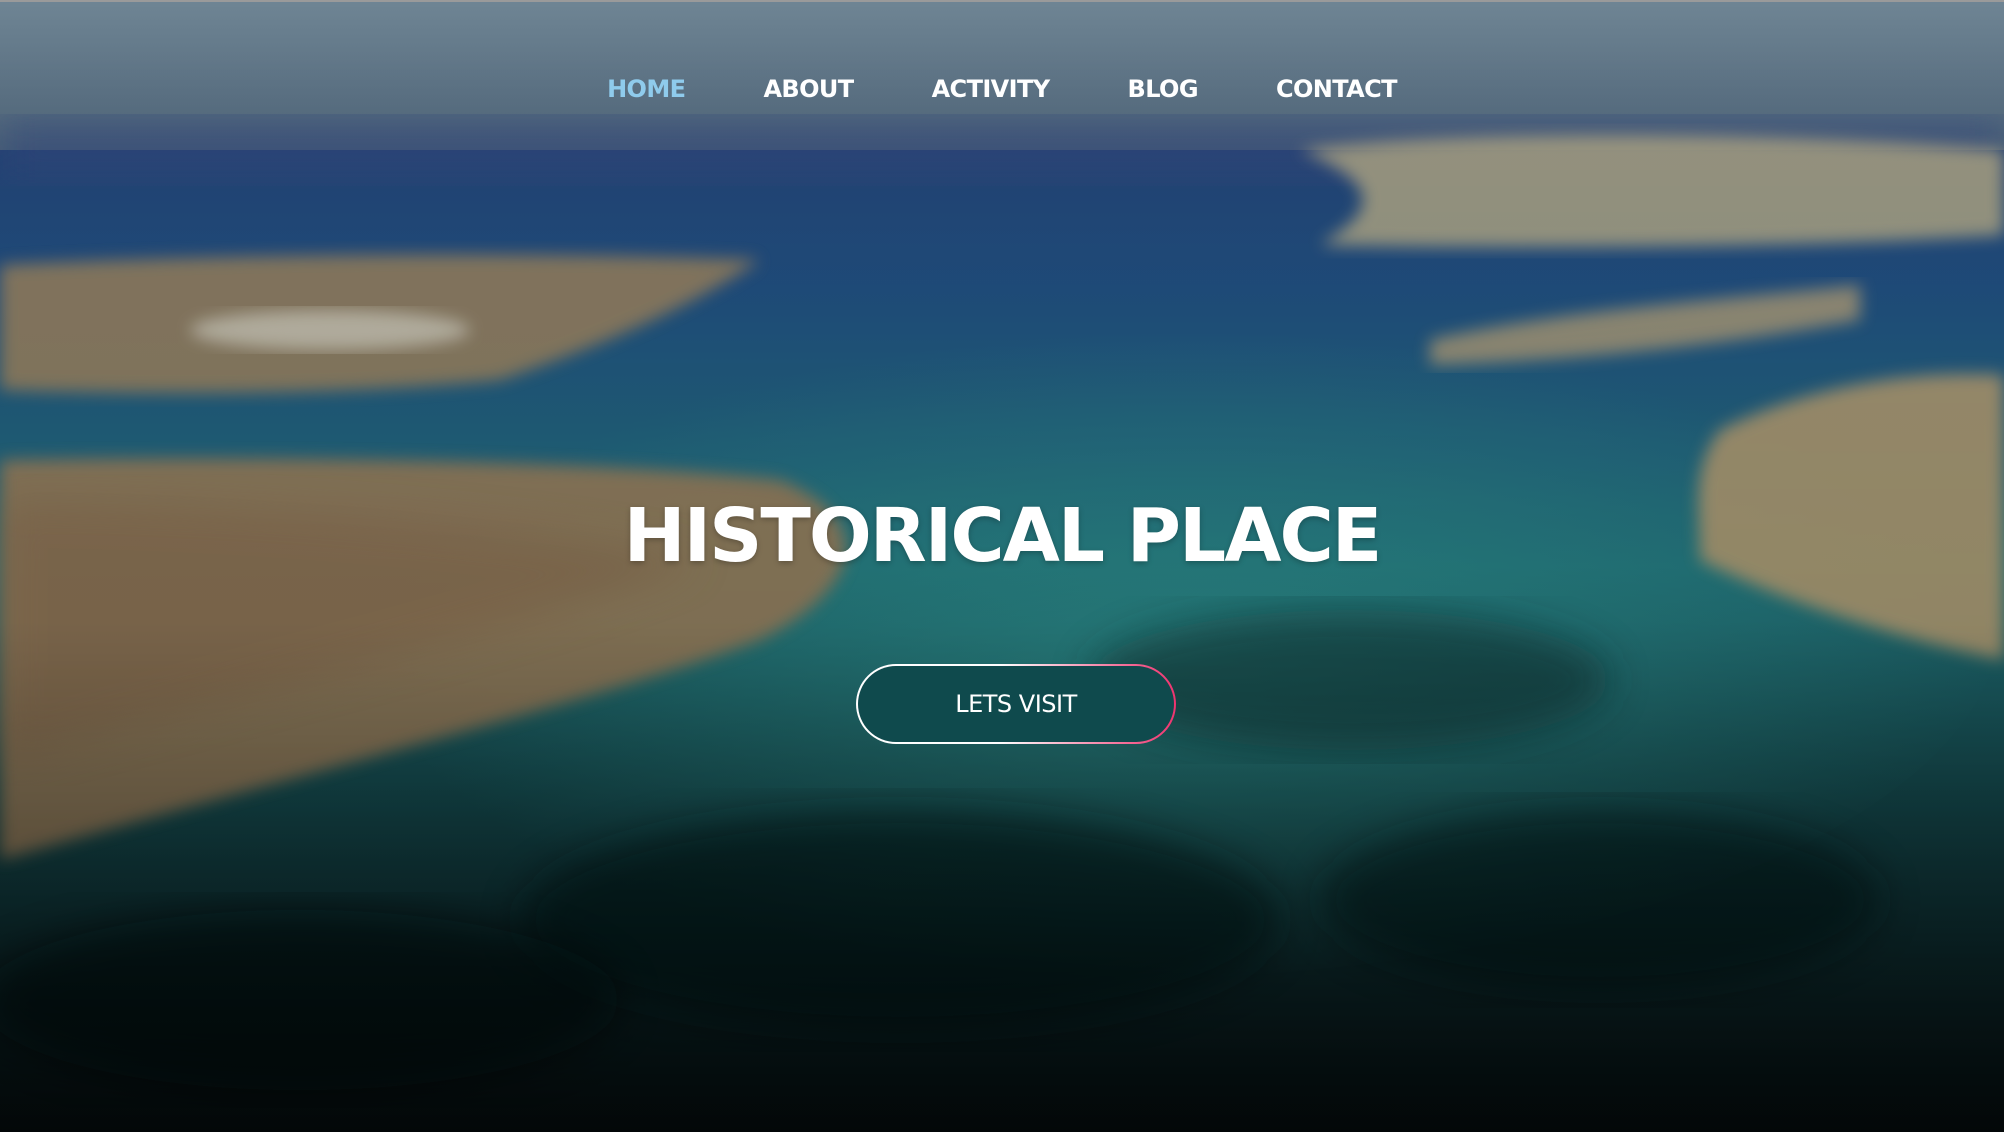 The image size is (2004, 1132). What do you see at coordinates (808, 89) in the screenshot?
I see `nav-item-about: ABOUT` at bounding box center [808, 89].